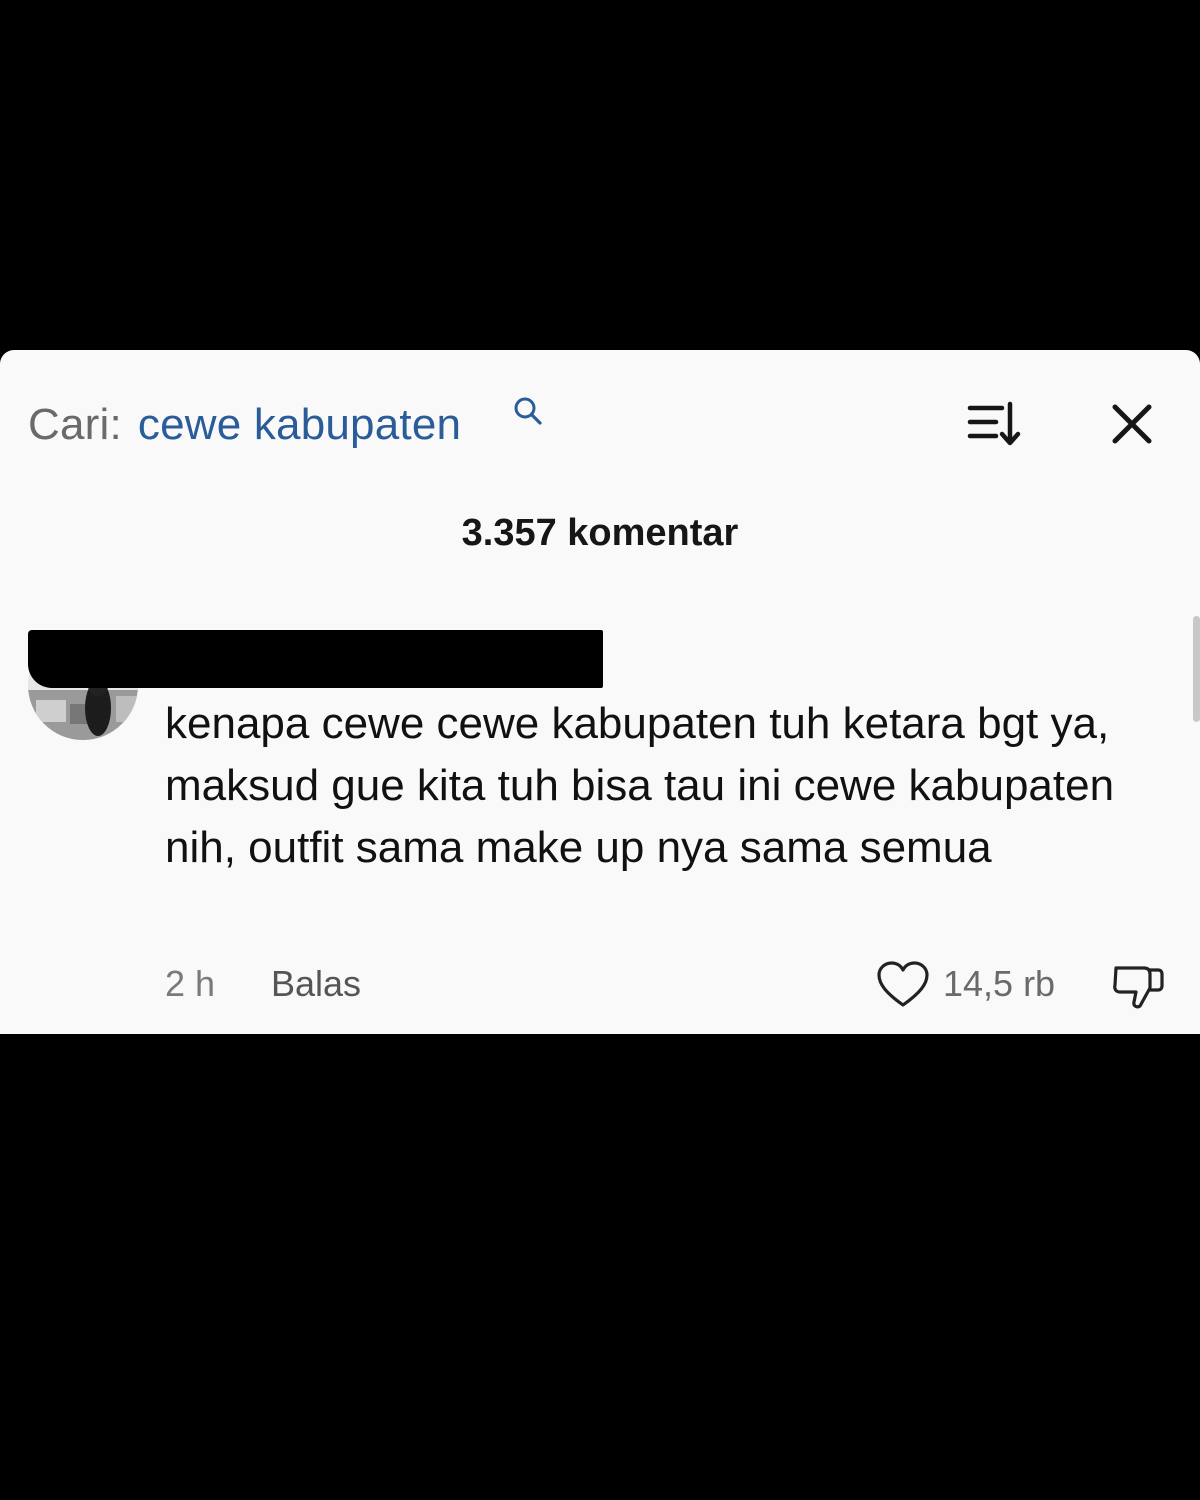 The image size is (1200, 1500). Describe the element at coordinates (903, 985) in the screenshot. I see `heart-icon` at that location.